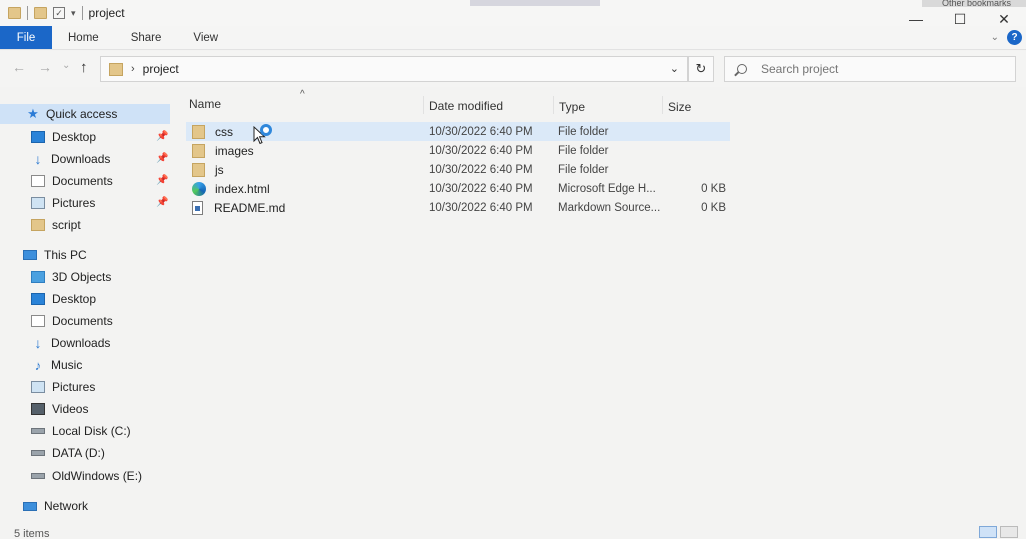  I want to click on sidebar-item-videos: Videos, so click(59, 409).